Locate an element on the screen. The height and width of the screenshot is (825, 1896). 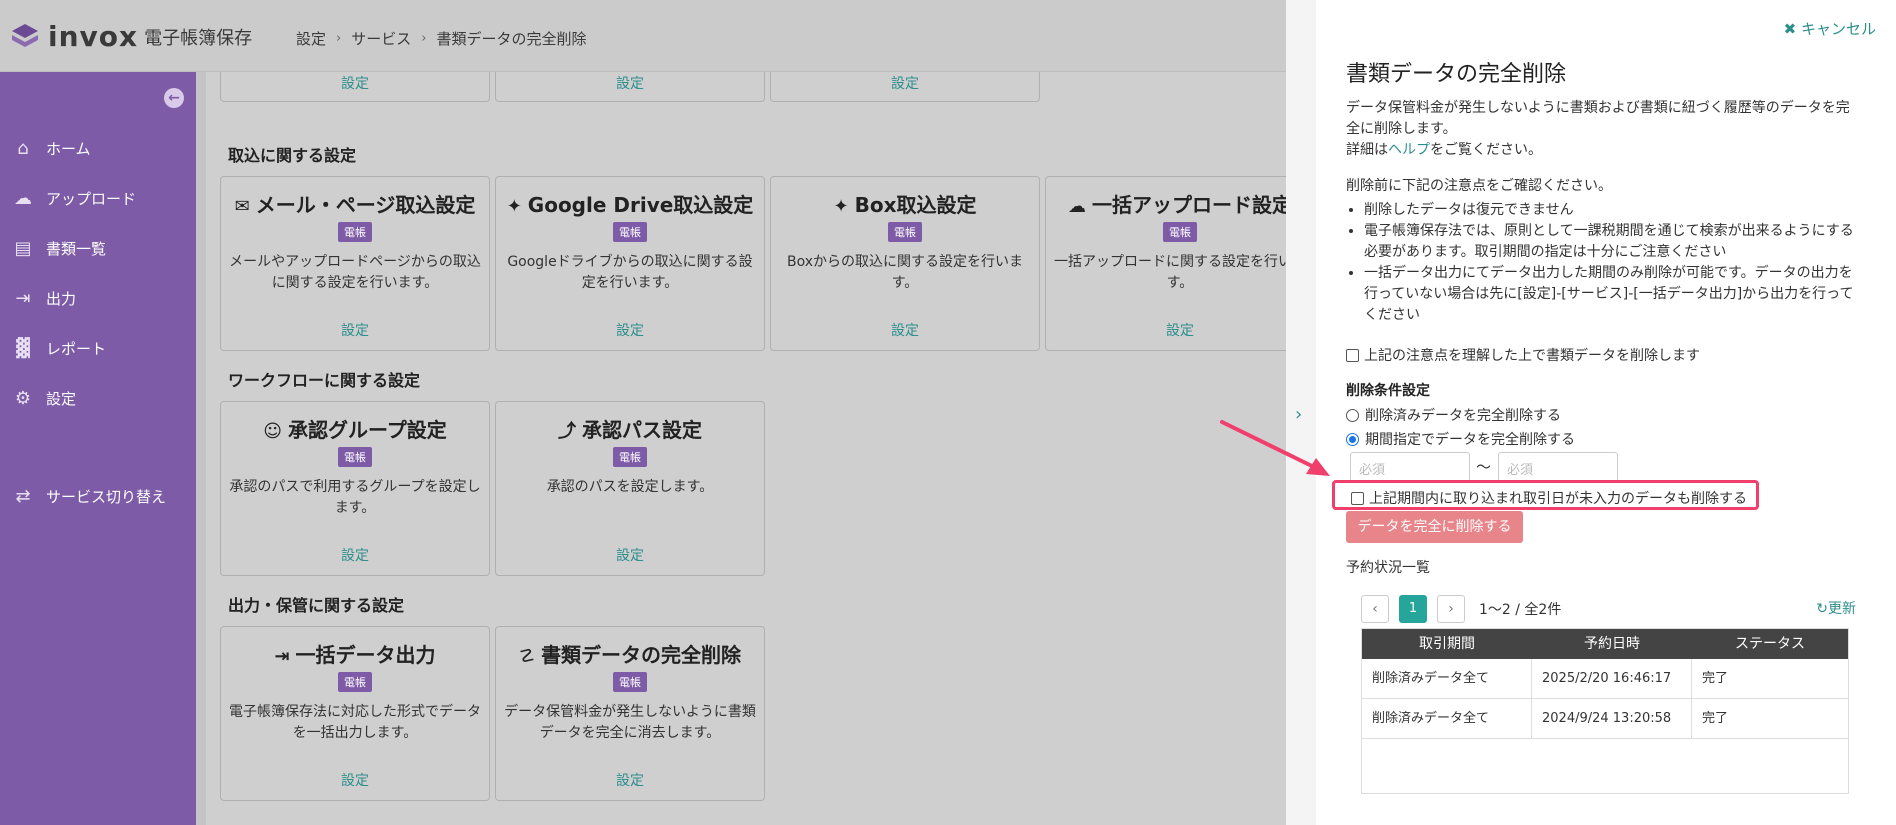
sidebar-item-documents: ▤ 書類一覧 is located at coordinates (98, 248).